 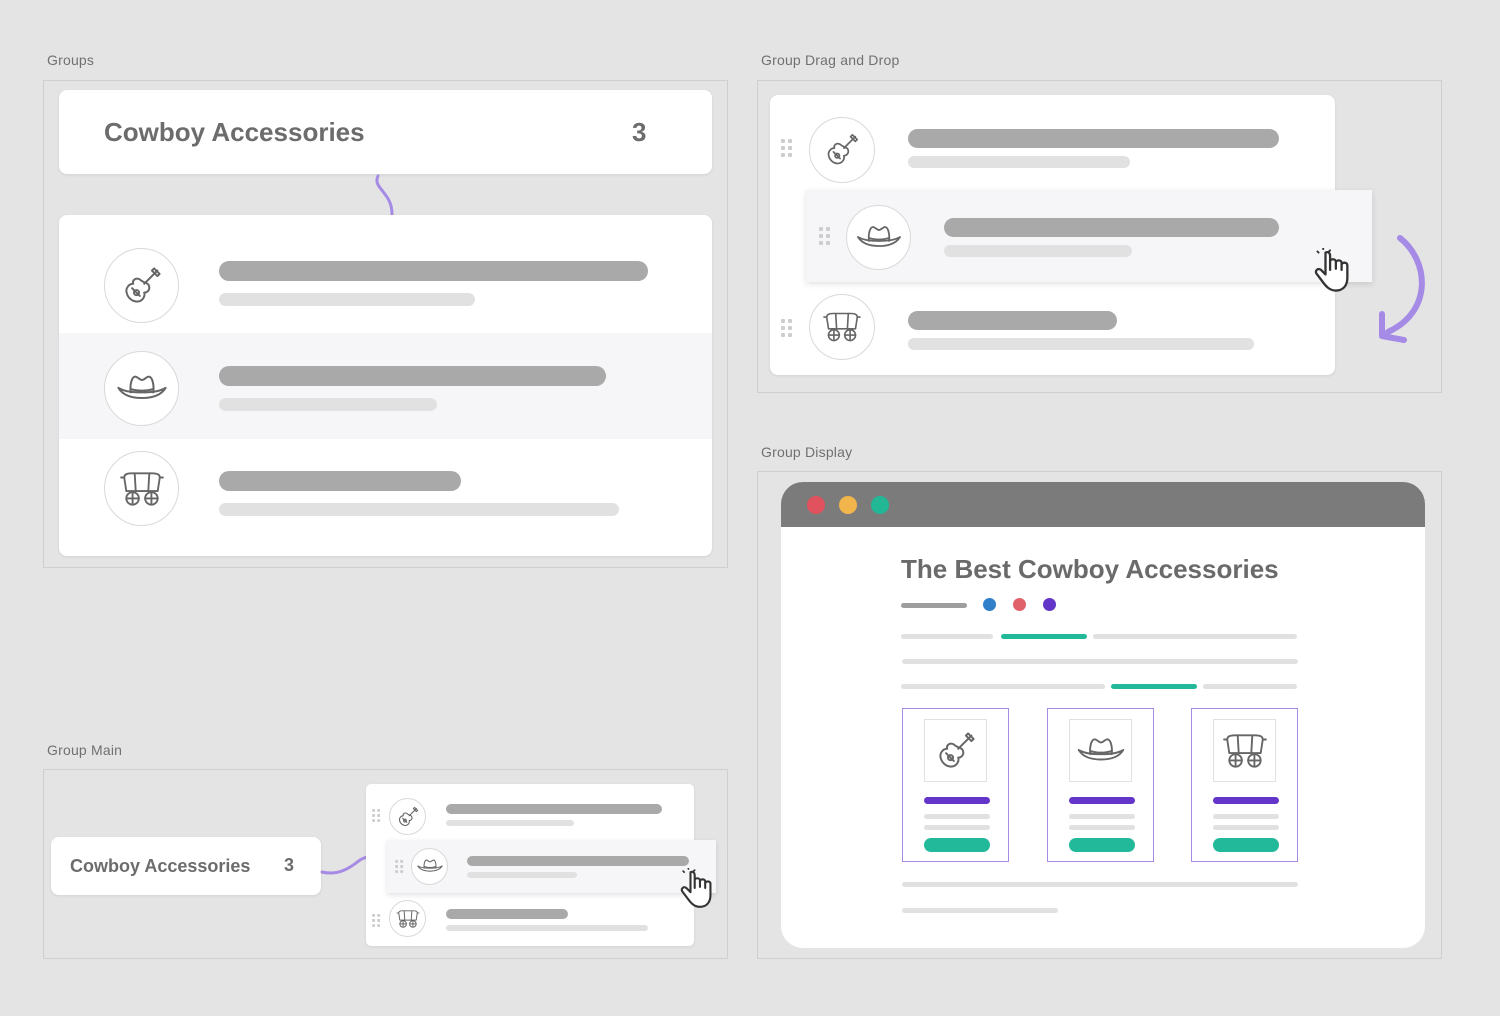 I want to click on group-header-card: Cowboy Accessories 3, so click(x=385, y=132).